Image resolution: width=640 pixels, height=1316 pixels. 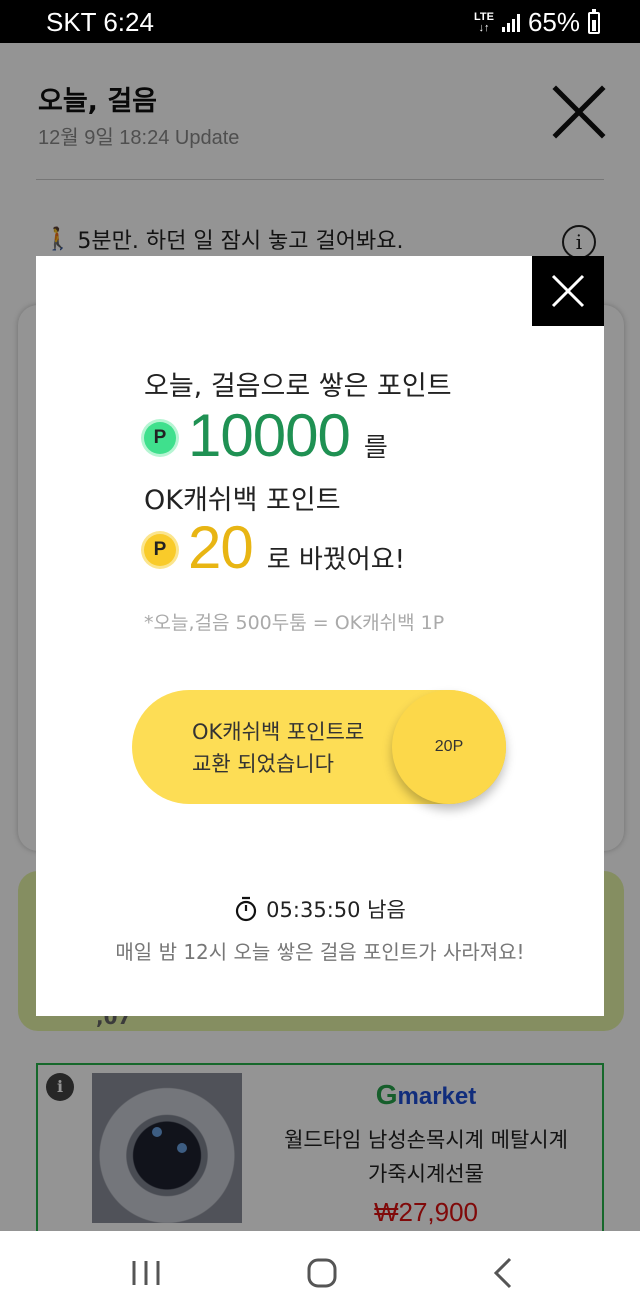 What do you see at coordinates (336, 560) in the screenshot?
I see `cashbag-points-suffix: 로 바꿨어요!` at bounding box center [336, 560].